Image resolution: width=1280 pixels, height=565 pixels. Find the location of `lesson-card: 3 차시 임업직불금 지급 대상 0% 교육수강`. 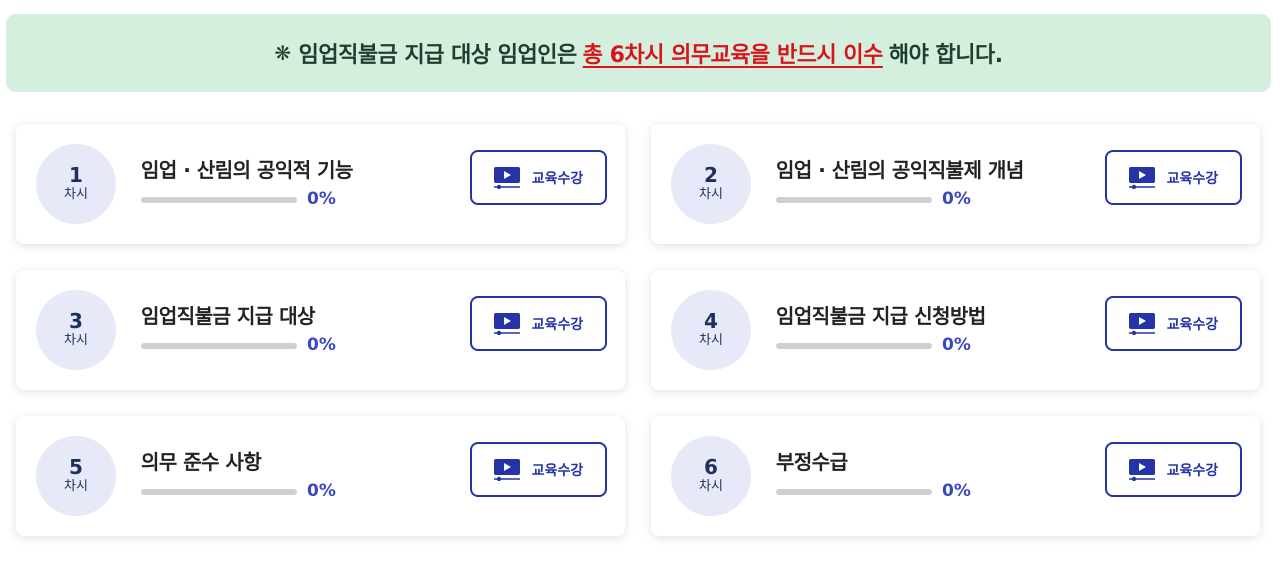

lesson-card: 3 차시 임업직불금 지급 대상 0% 교육수강 is located at coordinates (320, 330).